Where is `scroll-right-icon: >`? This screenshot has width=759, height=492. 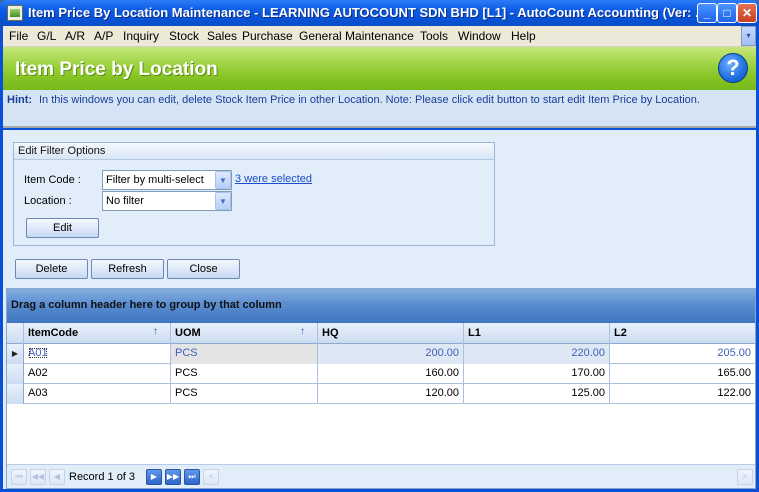 scroll-right-icon: > is located at coordinates (745, 477).